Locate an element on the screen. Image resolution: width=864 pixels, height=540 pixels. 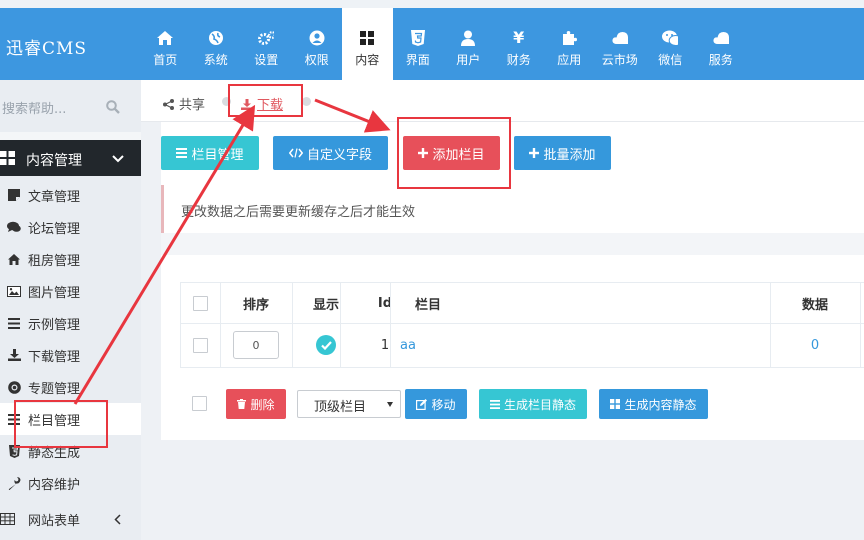
sort-order-input: 0 is located at coordinates (256, 345).